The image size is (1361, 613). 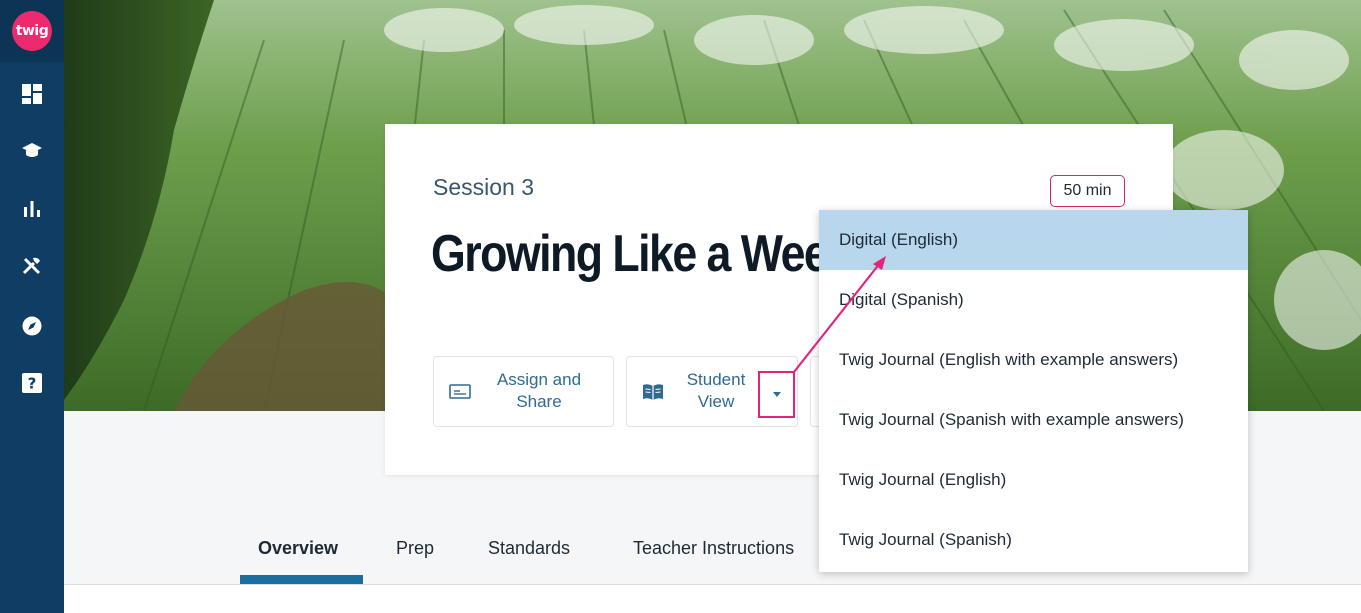 I want to click on tab-standards: Standards, so click(x=529, y=548).